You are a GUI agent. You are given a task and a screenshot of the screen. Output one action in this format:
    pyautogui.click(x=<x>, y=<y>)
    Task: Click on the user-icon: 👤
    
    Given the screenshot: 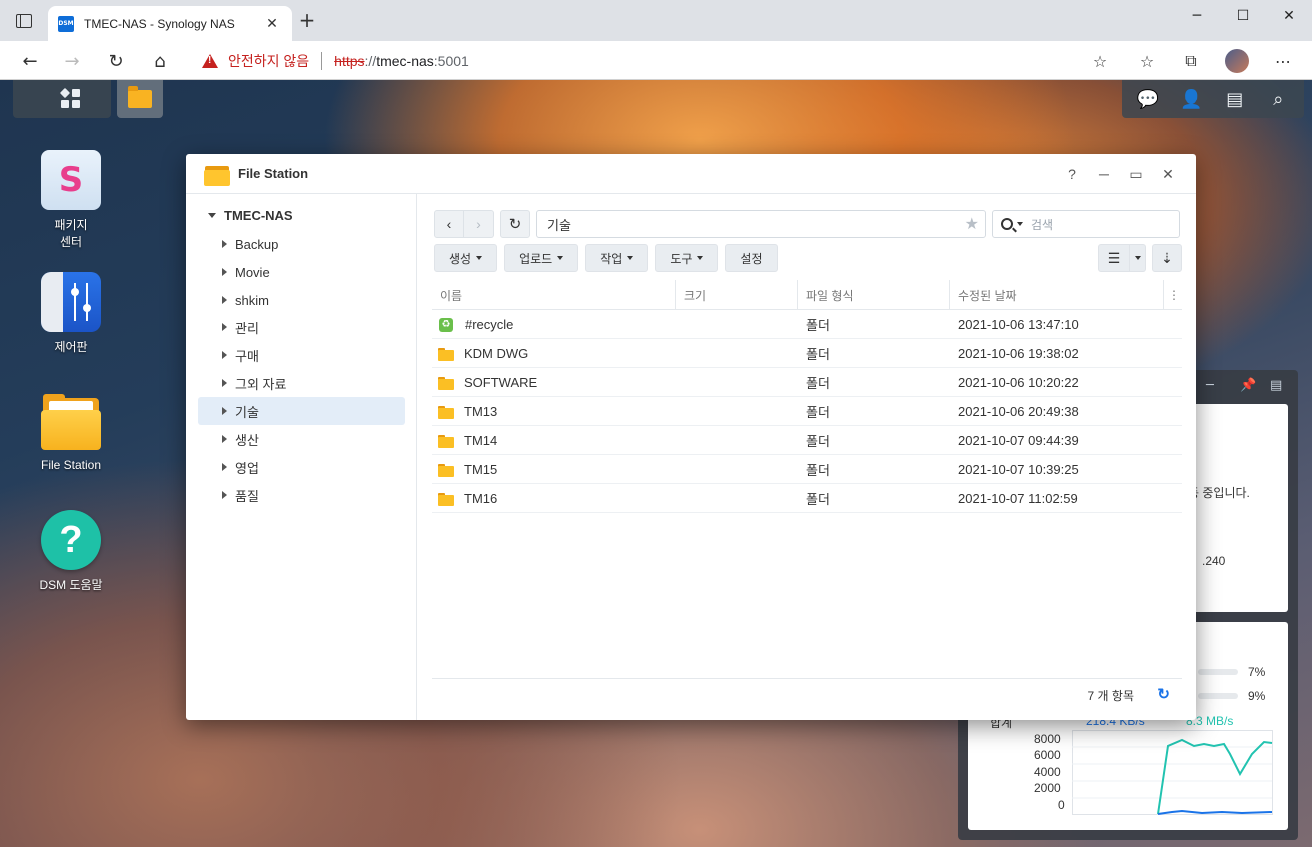 What is the action you would take?
    pyautogui.click(x=1191, y=99)
    